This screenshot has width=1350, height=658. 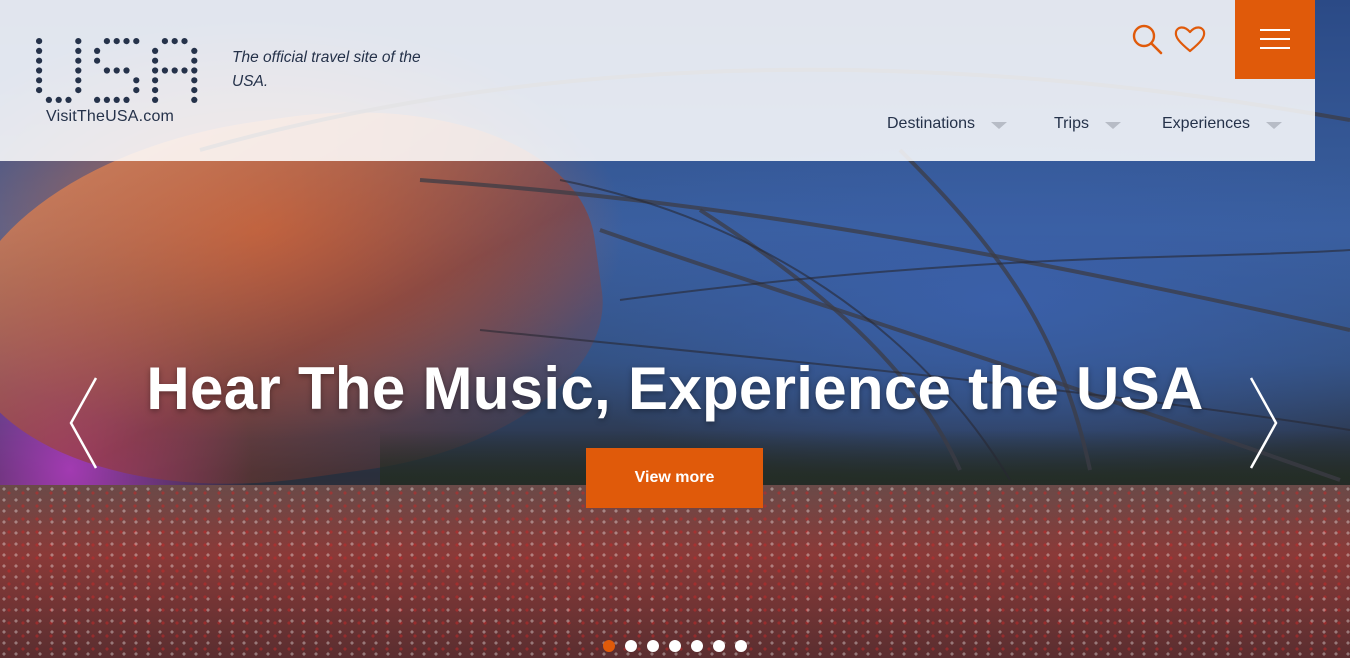 What do you see at coordinates (1147, 39) in the screenshot?
I see `search-icon` at bounding box center [1147, 39].